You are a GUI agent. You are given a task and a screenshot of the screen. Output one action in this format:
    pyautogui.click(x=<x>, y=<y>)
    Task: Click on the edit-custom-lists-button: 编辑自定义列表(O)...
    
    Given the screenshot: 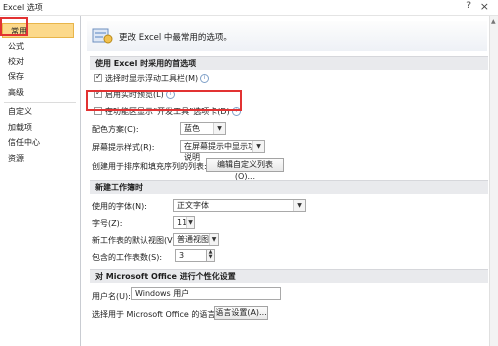 What is the action you would take?
    pyautogui.click(x=245, y=169)
    